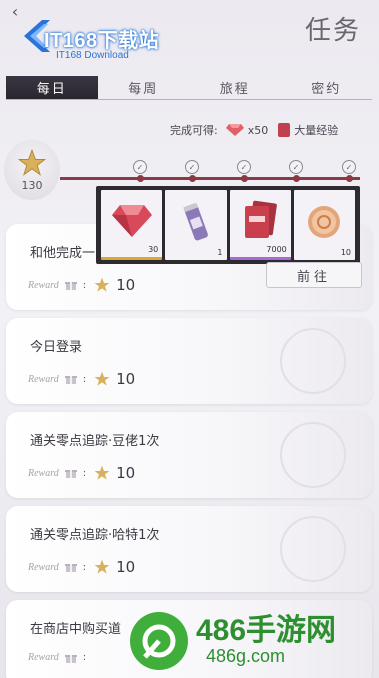 This screenshot has height=678, width=379. What do you see at coordinates (92, 55) in the screenshot?
I see `logo-sub-text: IT168 Download` at bounding box center [92, 55].